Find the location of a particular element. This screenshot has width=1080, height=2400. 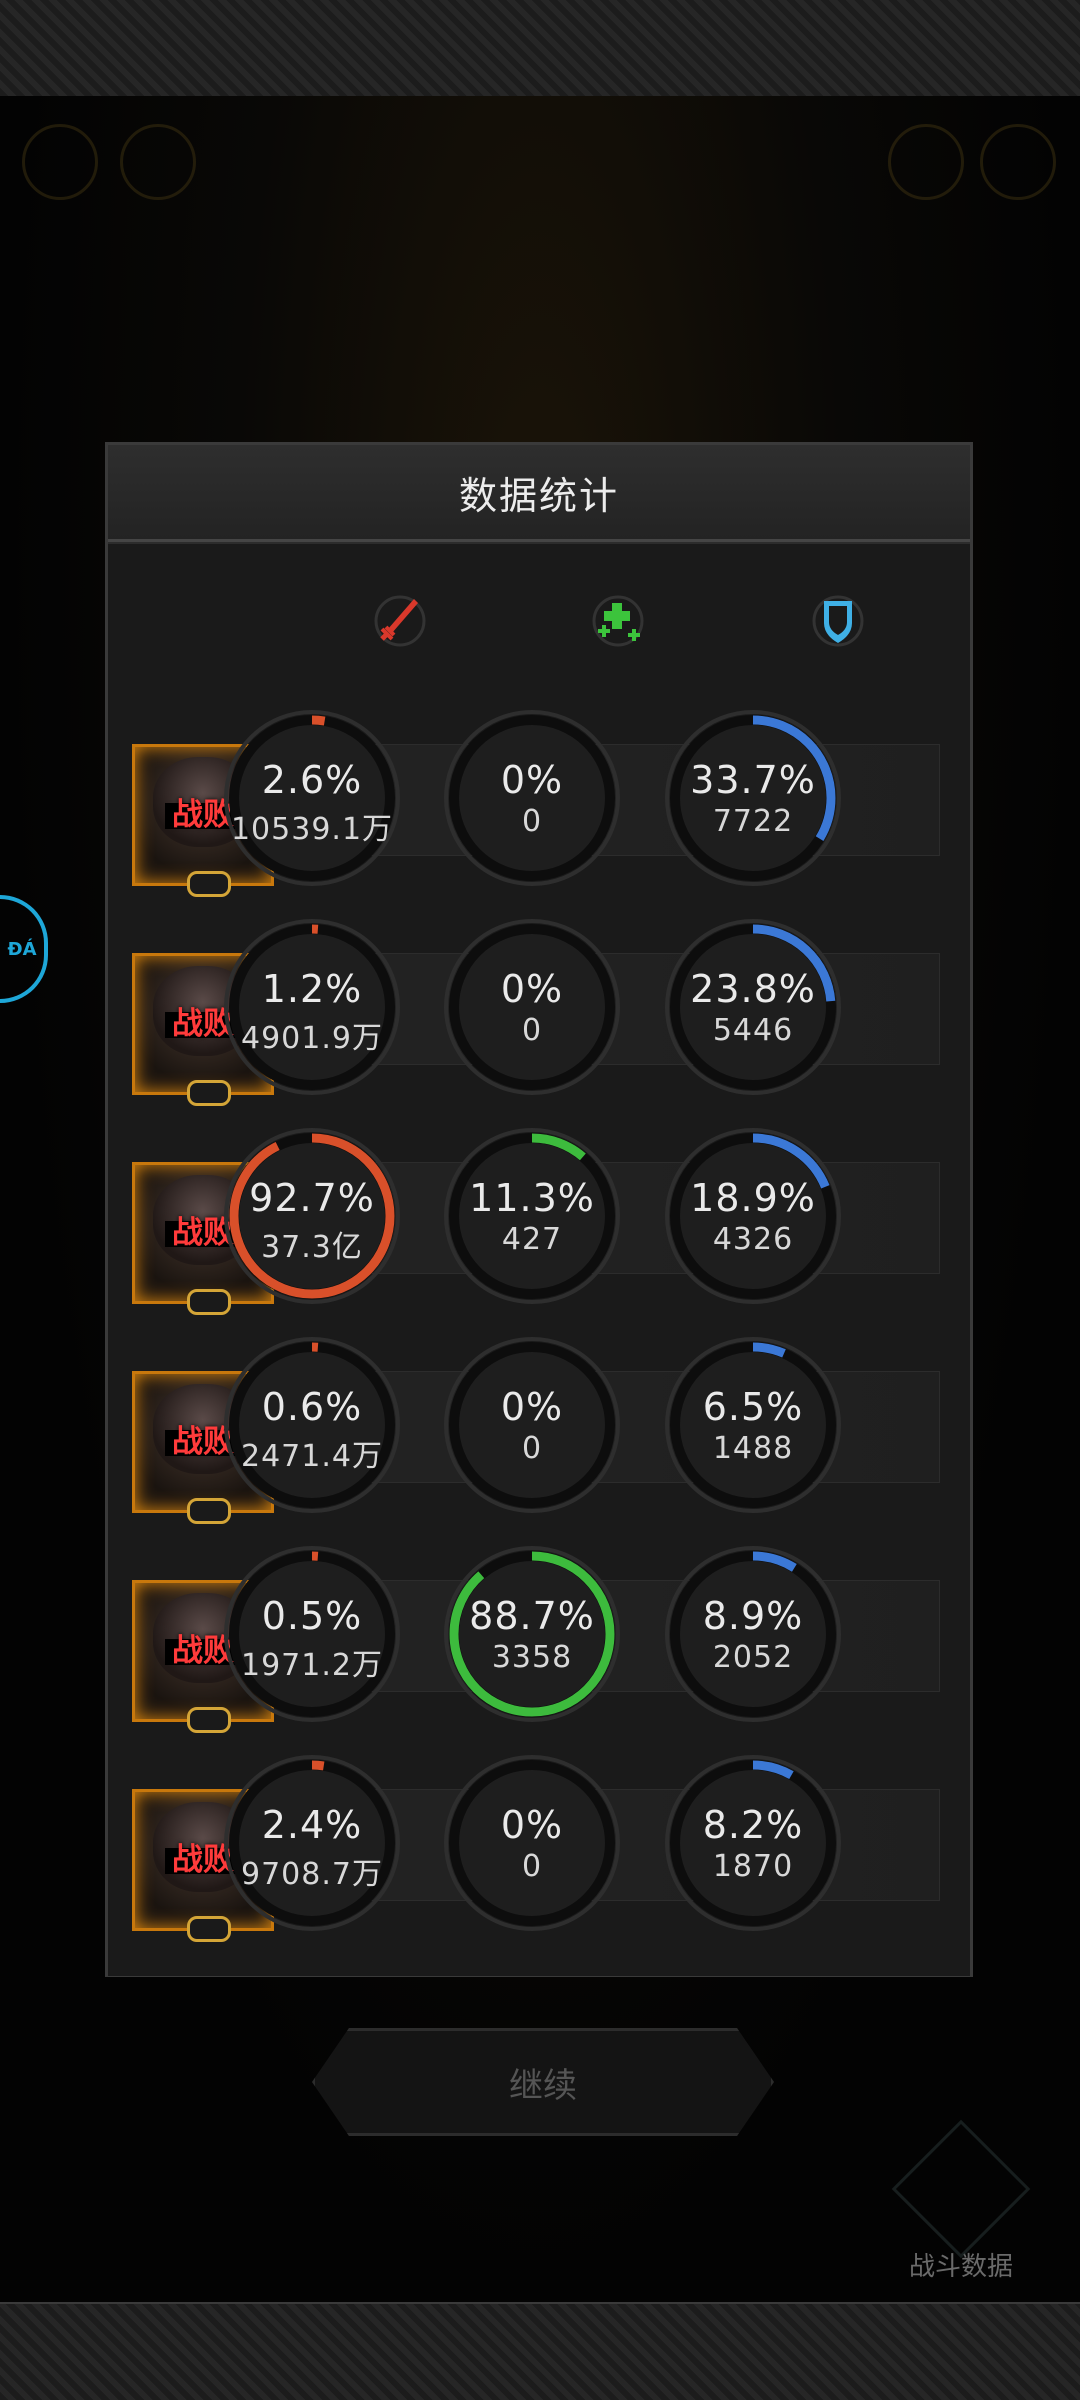

hero-stat-row: 战败 2.4% 9708.7万 0% 0 8.2% 1870 is located at coordinates (539, 1853).